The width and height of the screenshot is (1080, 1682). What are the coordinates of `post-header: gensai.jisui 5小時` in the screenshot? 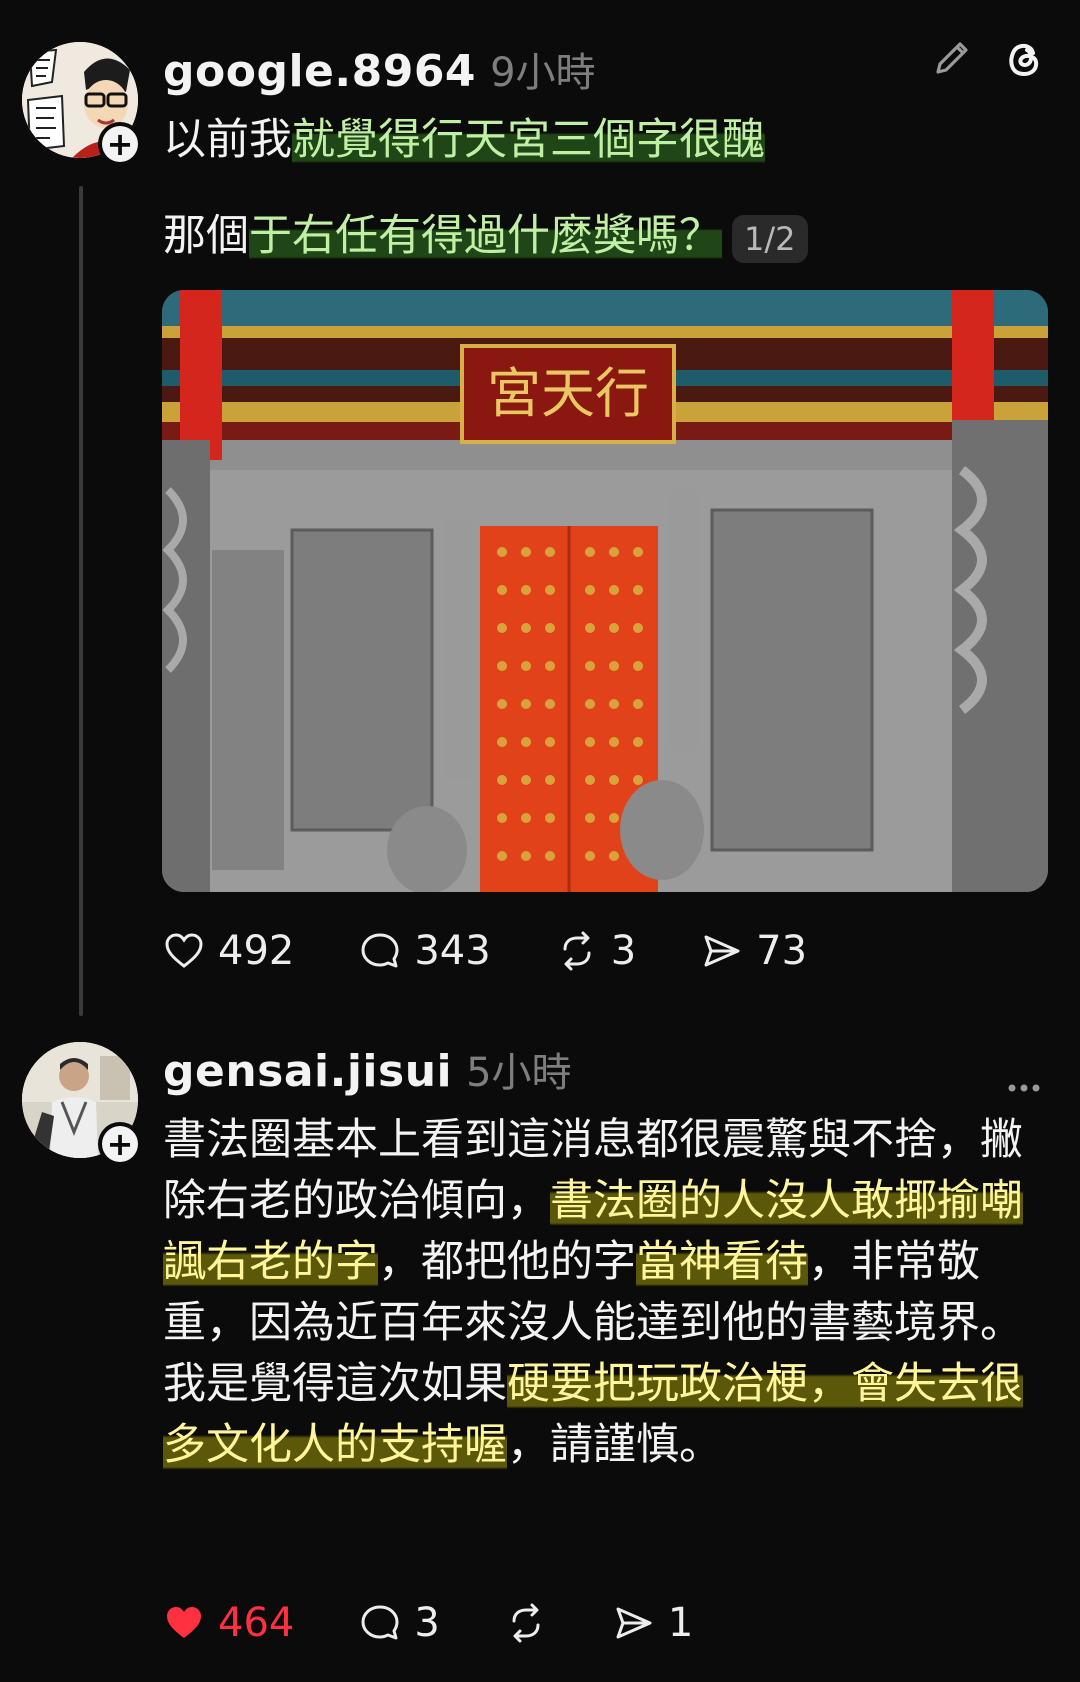 It's located at (367, 1069).